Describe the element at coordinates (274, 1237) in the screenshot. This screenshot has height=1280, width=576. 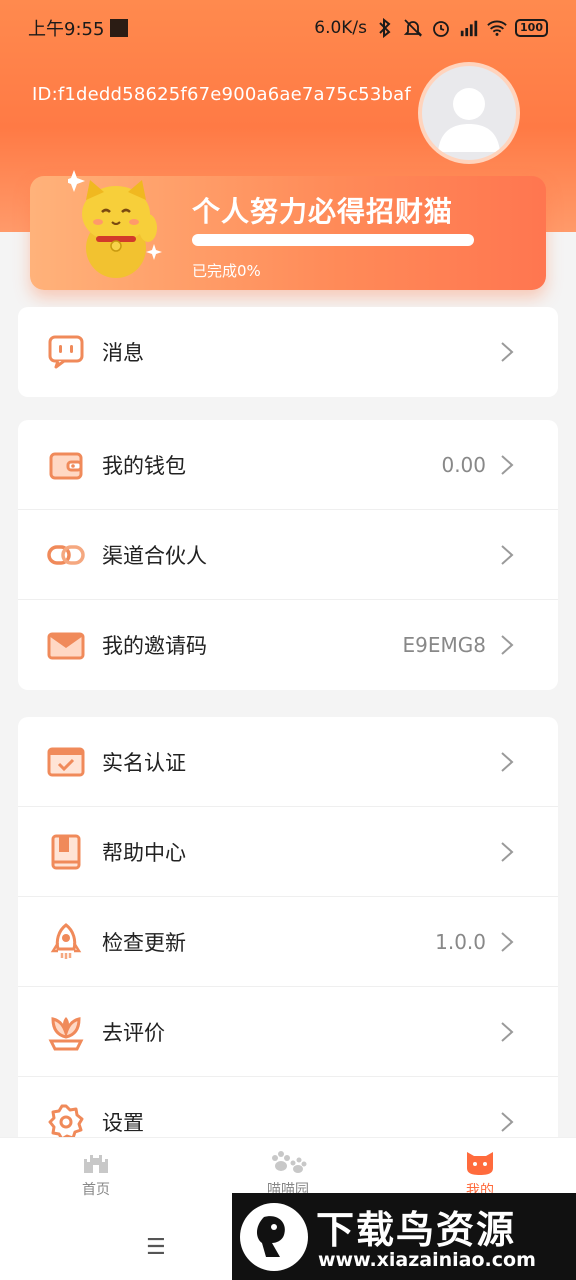
I see `bird-logo-icon` at that location.